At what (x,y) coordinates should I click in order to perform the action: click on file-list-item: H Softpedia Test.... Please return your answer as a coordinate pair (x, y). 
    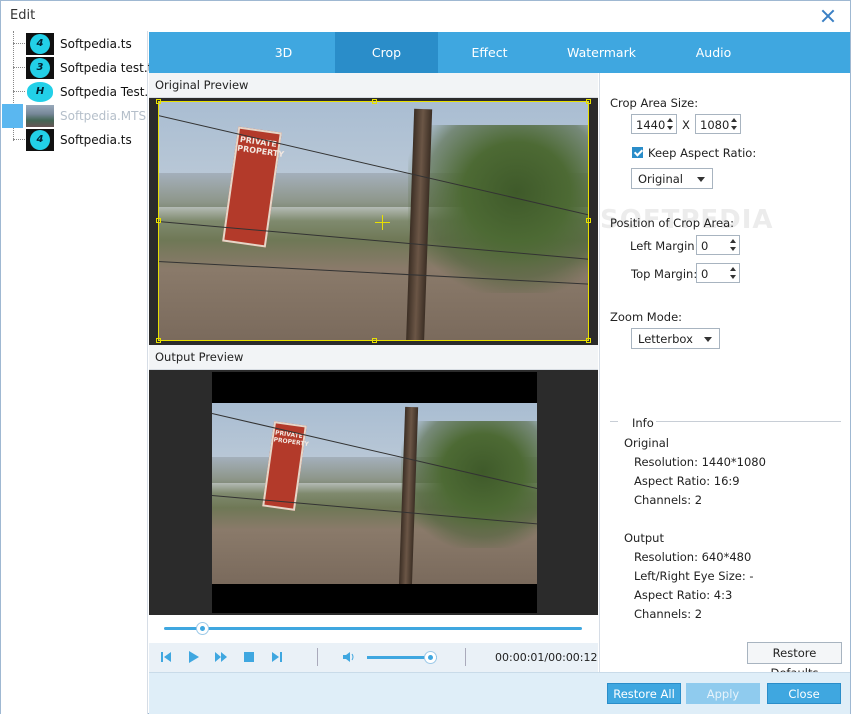
    Looking at the image, I should click on (78, 92).